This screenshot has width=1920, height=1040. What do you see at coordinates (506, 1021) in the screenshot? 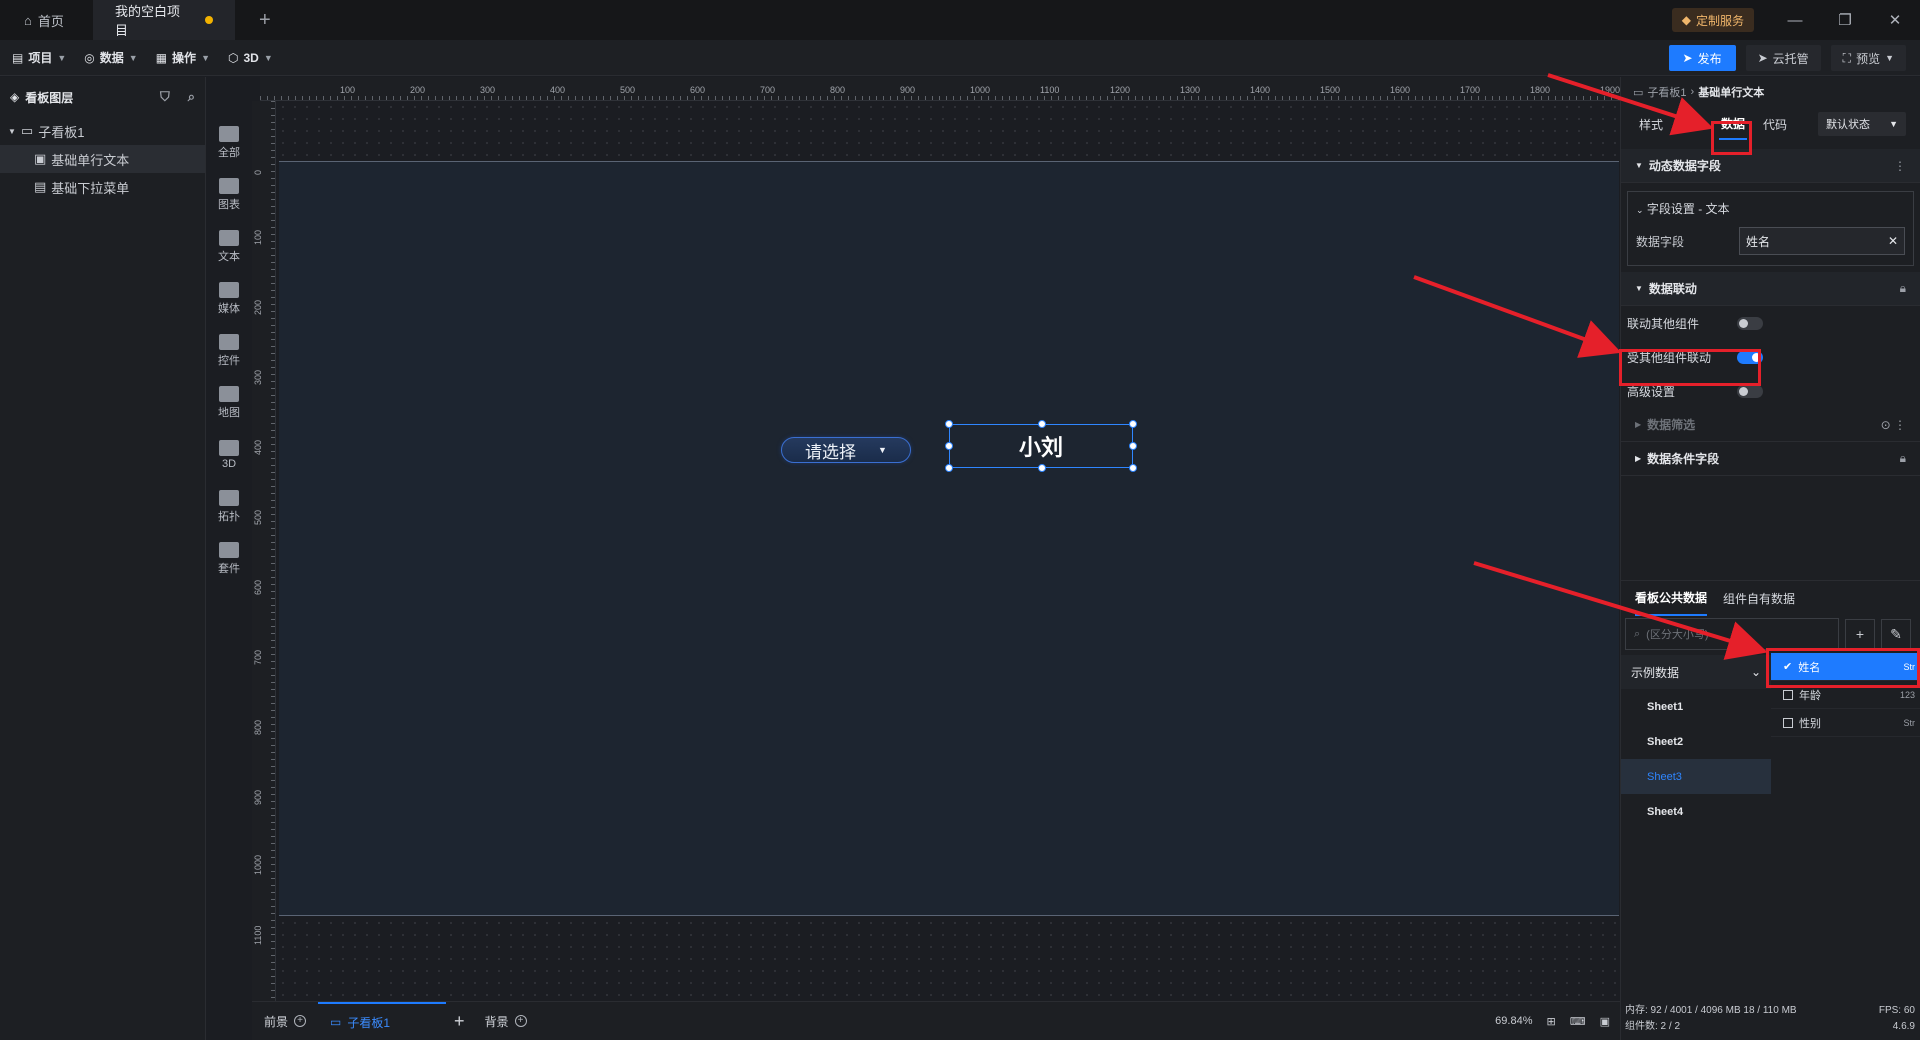
I see `tab-background: 背景 +` at bounding box center [506, 1021].